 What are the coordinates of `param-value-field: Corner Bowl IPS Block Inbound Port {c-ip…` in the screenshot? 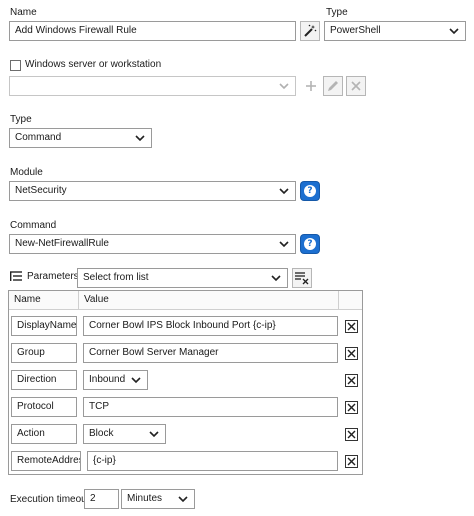 It's located at (210, 326).